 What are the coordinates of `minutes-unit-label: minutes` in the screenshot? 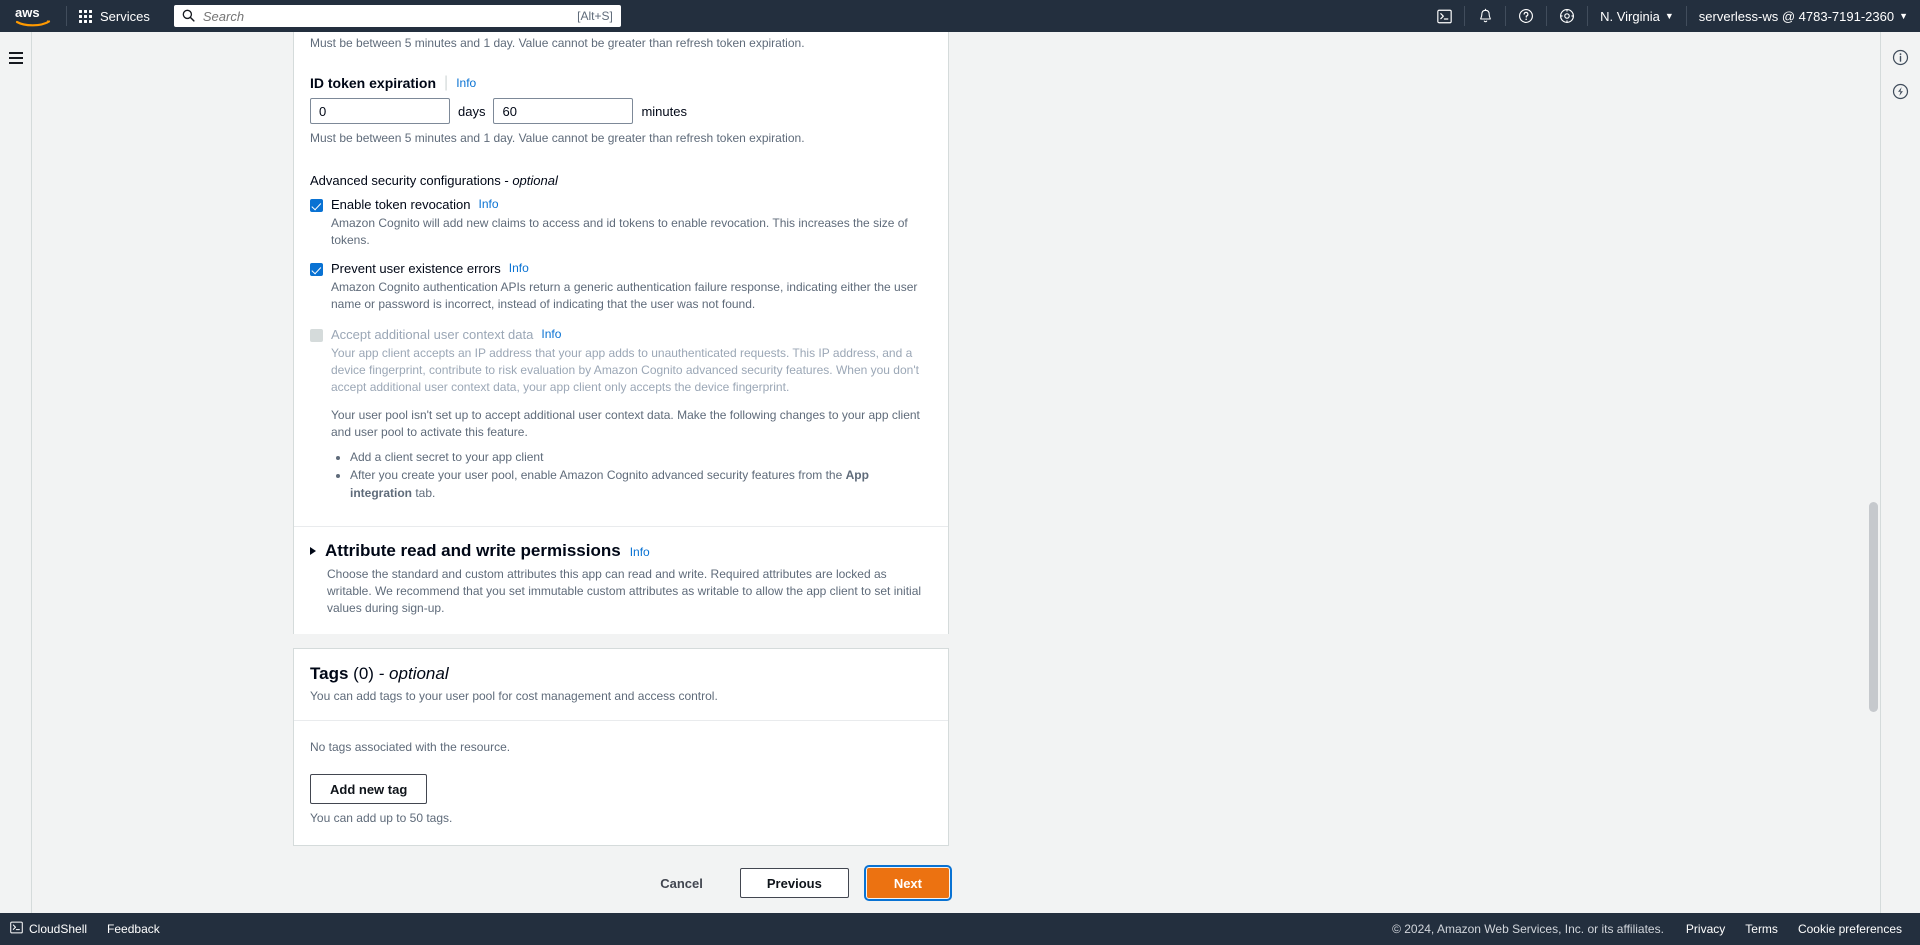 It's located at (664, 111).